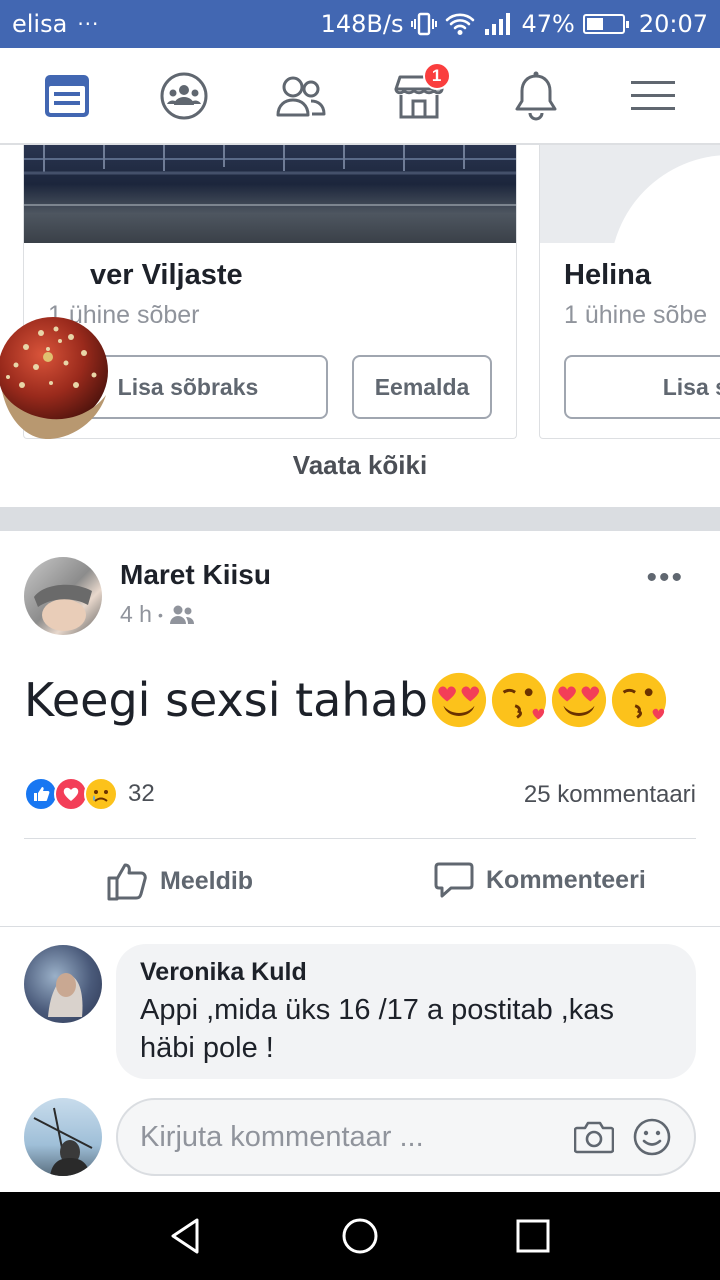  Describe the element at coordinates (127, 882) in the screenshot. I see `thumbs-up-icon` at that location.